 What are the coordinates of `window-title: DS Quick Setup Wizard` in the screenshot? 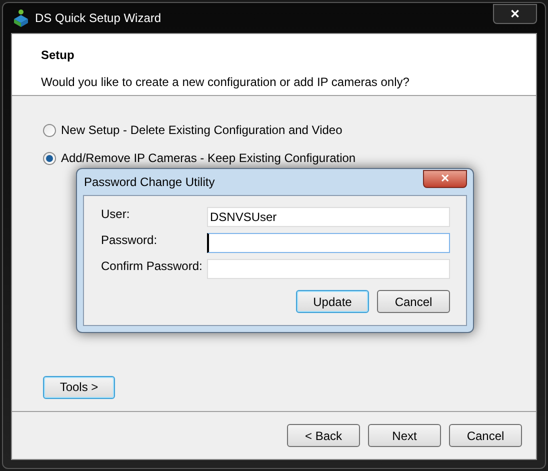 It's located at (98, 18).